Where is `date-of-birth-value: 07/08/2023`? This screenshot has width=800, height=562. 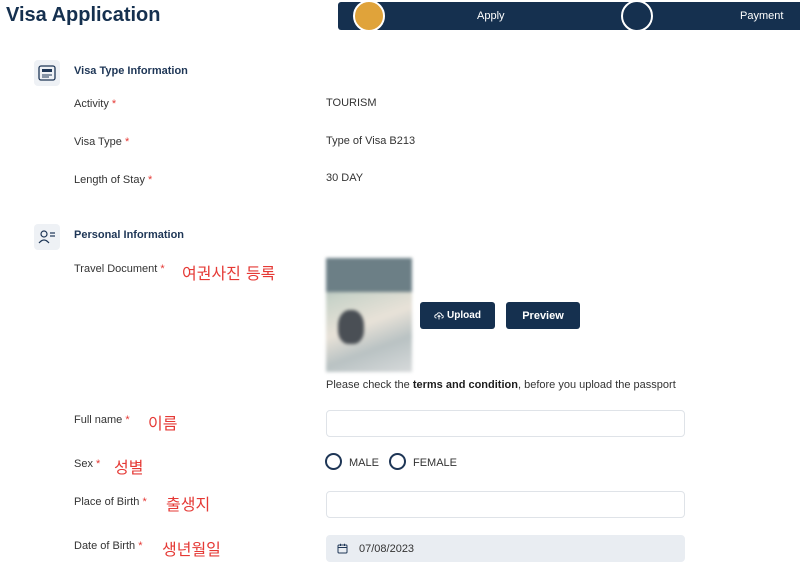 date-of-birth-value: 07/08/2023 is located at coordinates (387, 548).